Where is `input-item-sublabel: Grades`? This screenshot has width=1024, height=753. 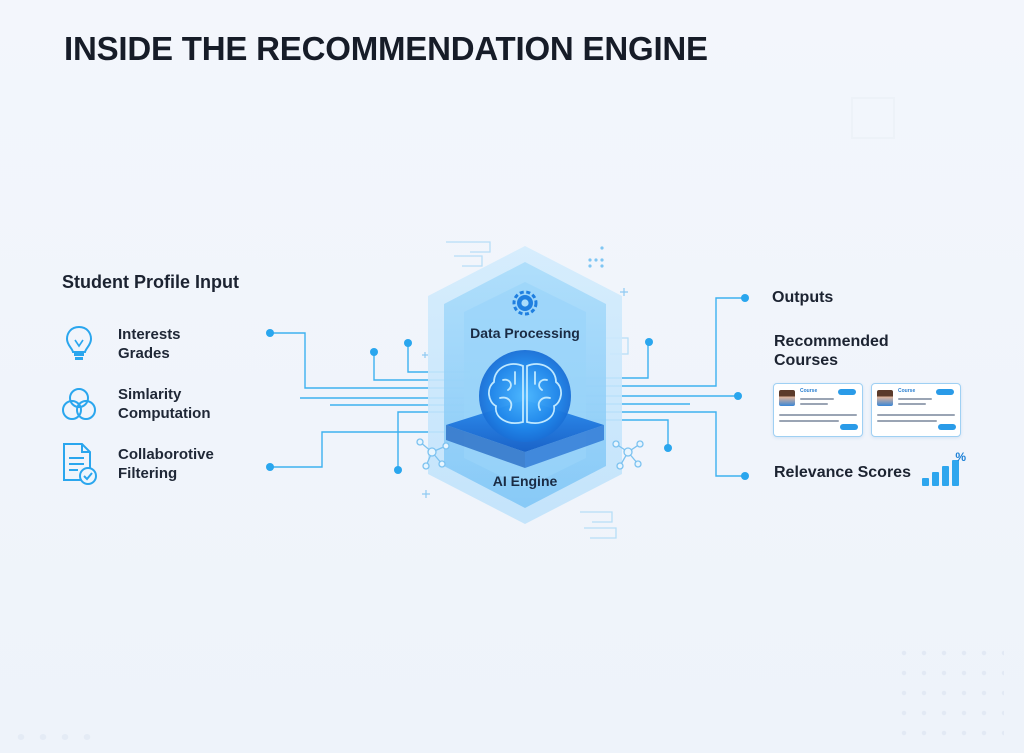 input-item-sublabel: Grades is located at coordinates (144, 353).